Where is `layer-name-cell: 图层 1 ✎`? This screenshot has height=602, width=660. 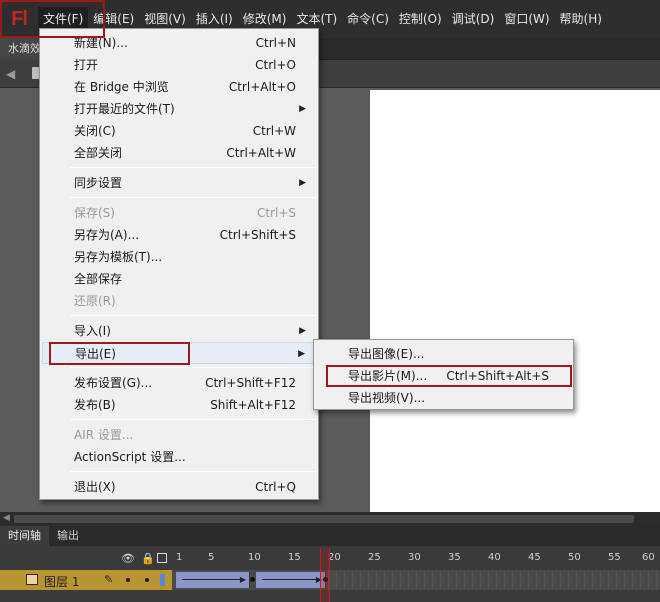
layer-name-cell: 图层 1 ✎ is located at coordinates (86, 580).